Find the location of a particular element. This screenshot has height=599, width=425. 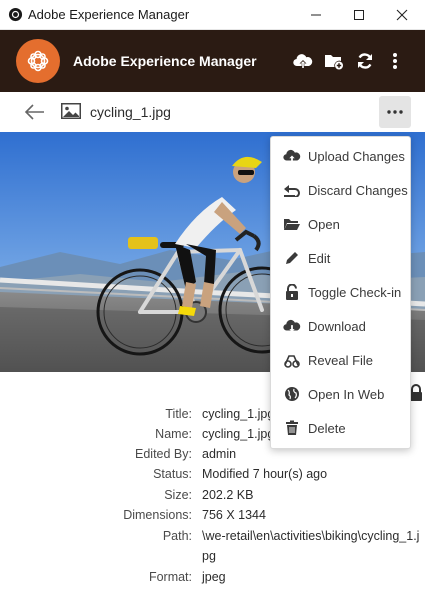

menu-item-label: Edit is located at coordinates (319, 258).